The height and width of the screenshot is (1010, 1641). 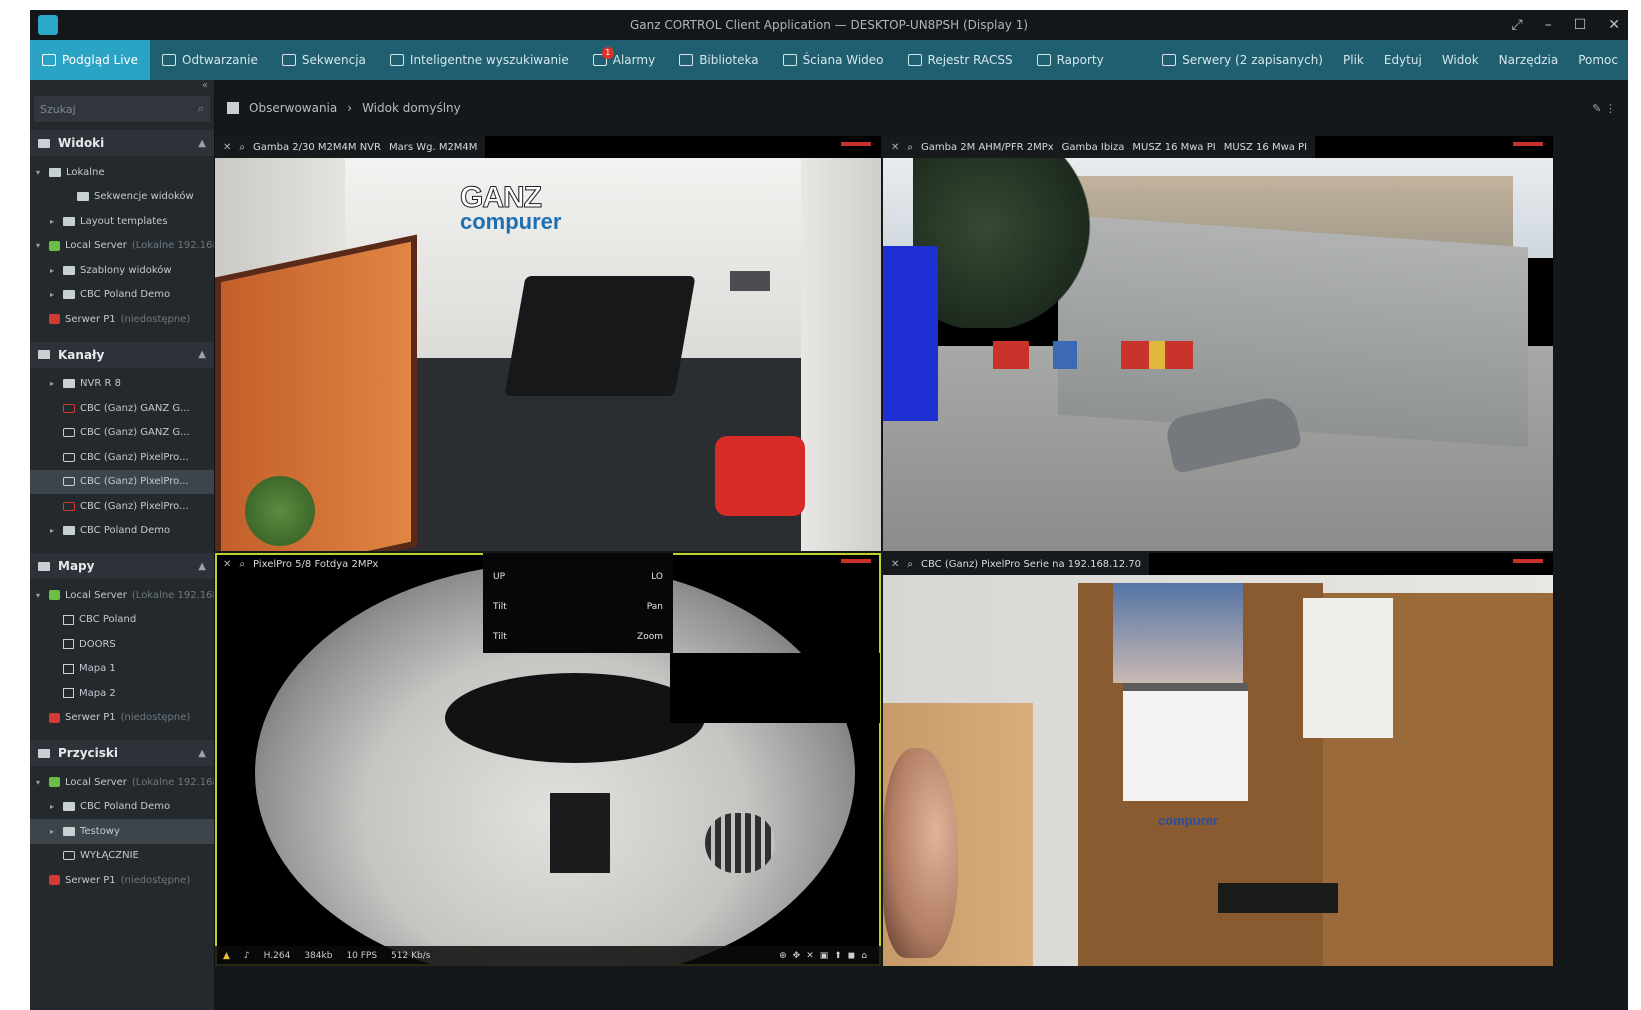 I want to click on menu-right-item: Widok, so click(x=1460, y=60).